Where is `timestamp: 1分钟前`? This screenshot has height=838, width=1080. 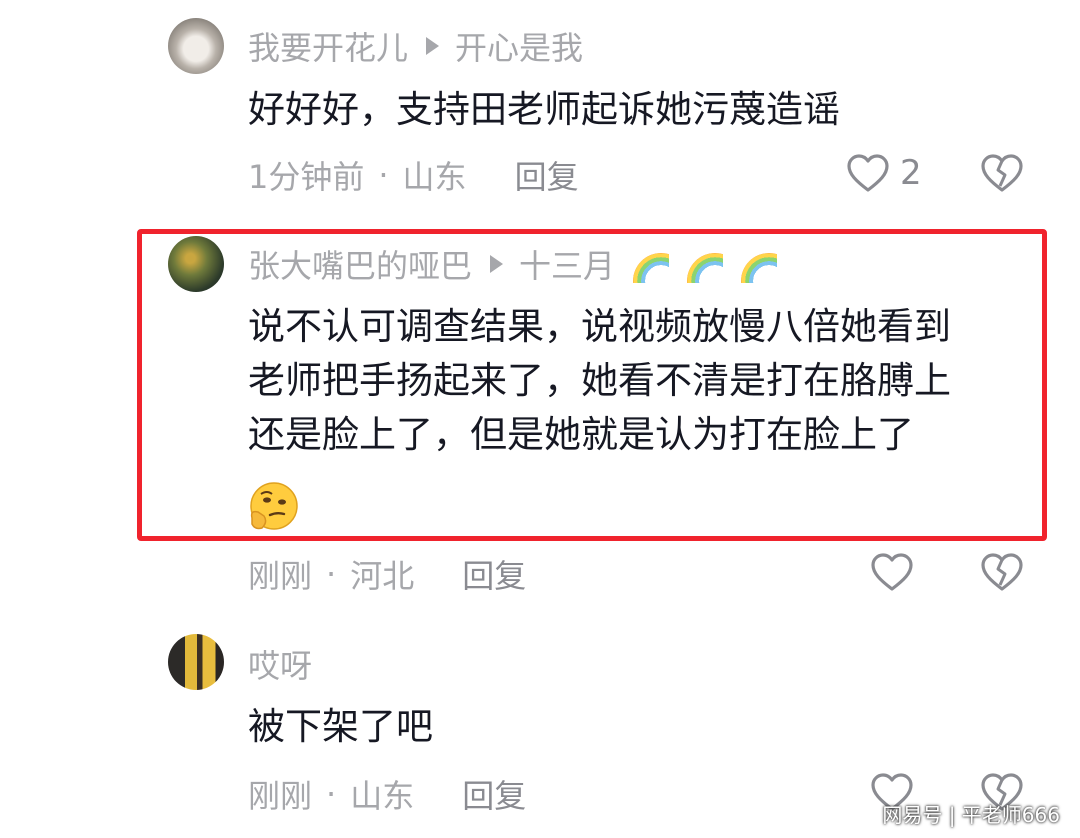
timestamp: 1分钟前 is located at coordinates (306, 177).